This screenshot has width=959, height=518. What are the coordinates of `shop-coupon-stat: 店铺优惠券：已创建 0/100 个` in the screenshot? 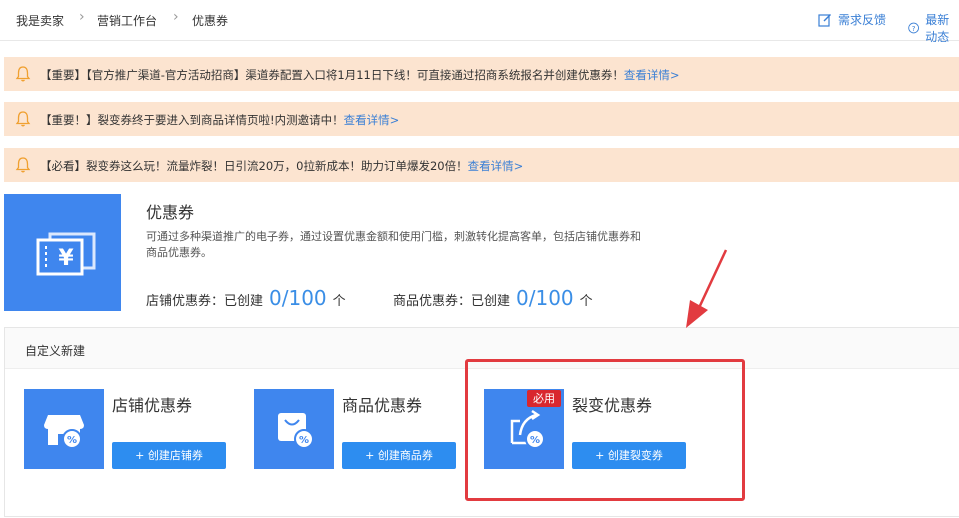 It's located at (246, 298).